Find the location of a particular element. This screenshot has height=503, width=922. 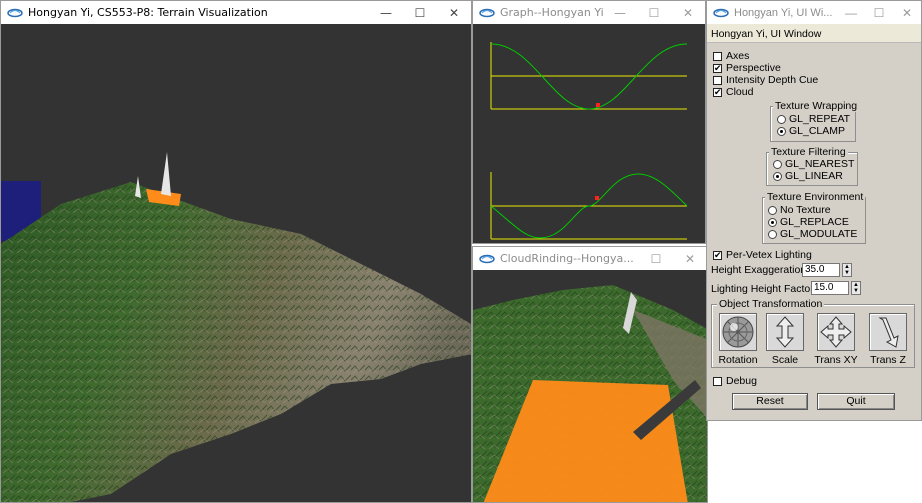

trackball-icon is located at coordinates (738, 332).